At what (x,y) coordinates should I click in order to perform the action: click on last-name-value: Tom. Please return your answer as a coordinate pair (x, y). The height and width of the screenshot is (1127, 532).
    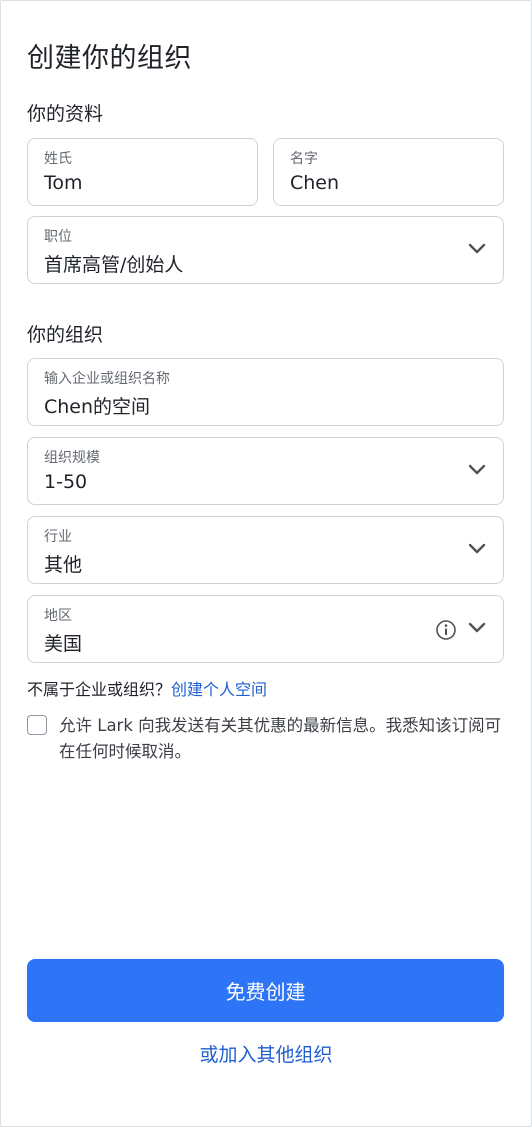
    Looking at the image, I should click on (63, 183).